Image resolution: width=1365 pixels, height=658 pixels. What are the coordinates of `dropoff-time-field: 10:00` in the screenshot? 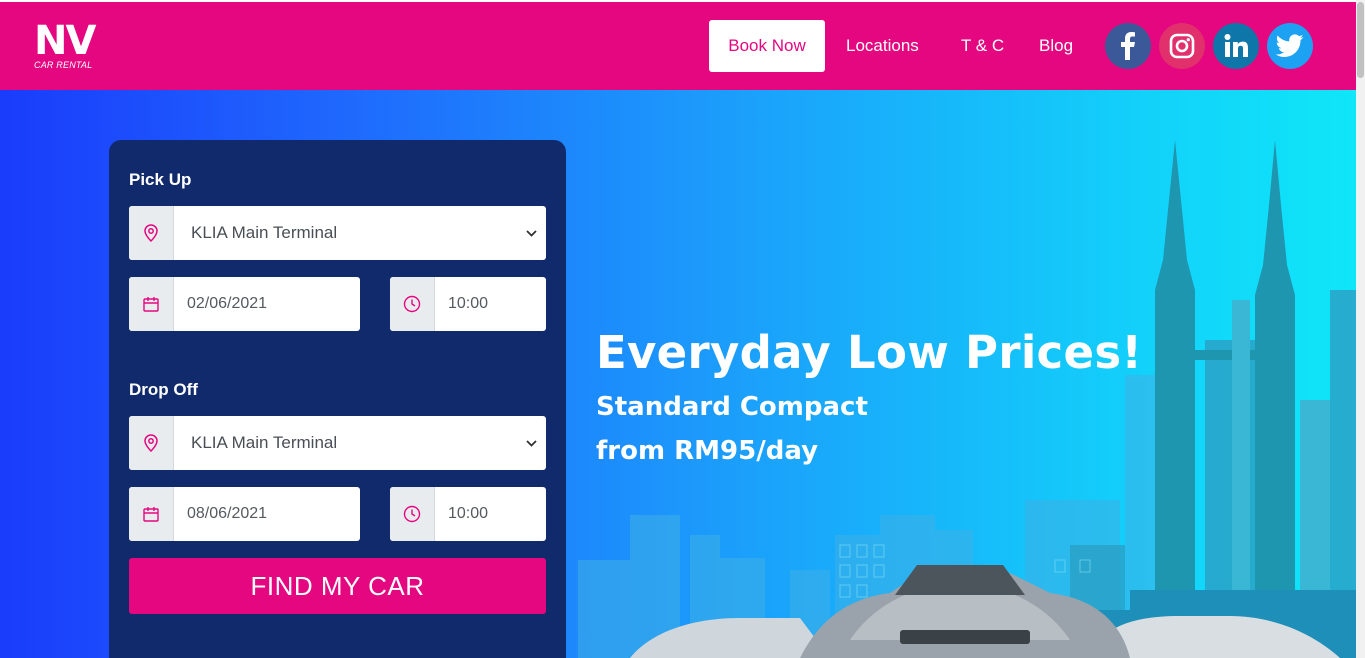 It's located at (468, 514).